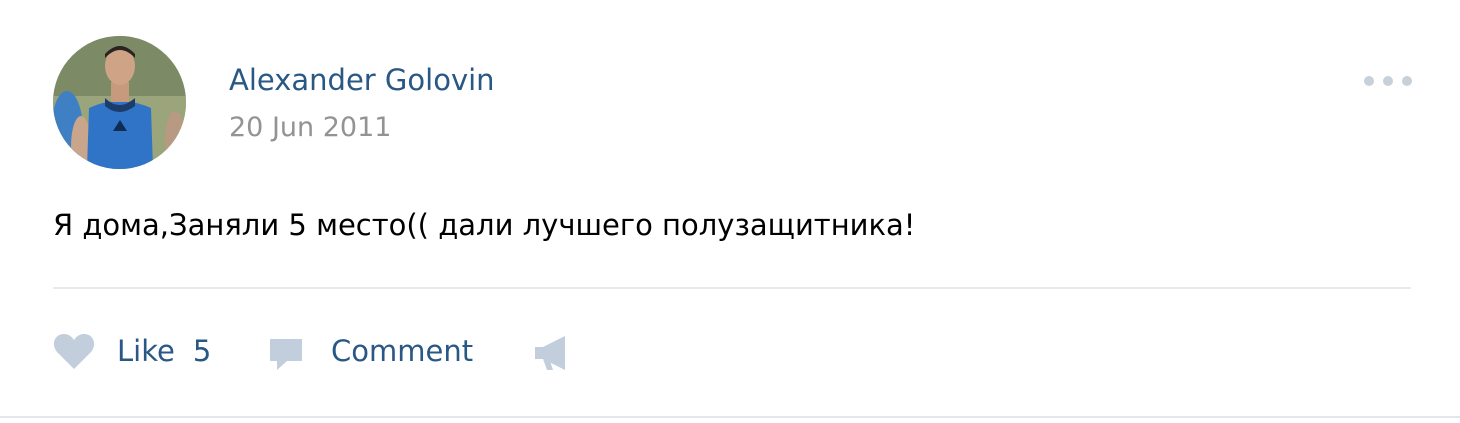 The width and height of the screenshot is (1460, 423). I want to click on post-divider, so click(732, 288).